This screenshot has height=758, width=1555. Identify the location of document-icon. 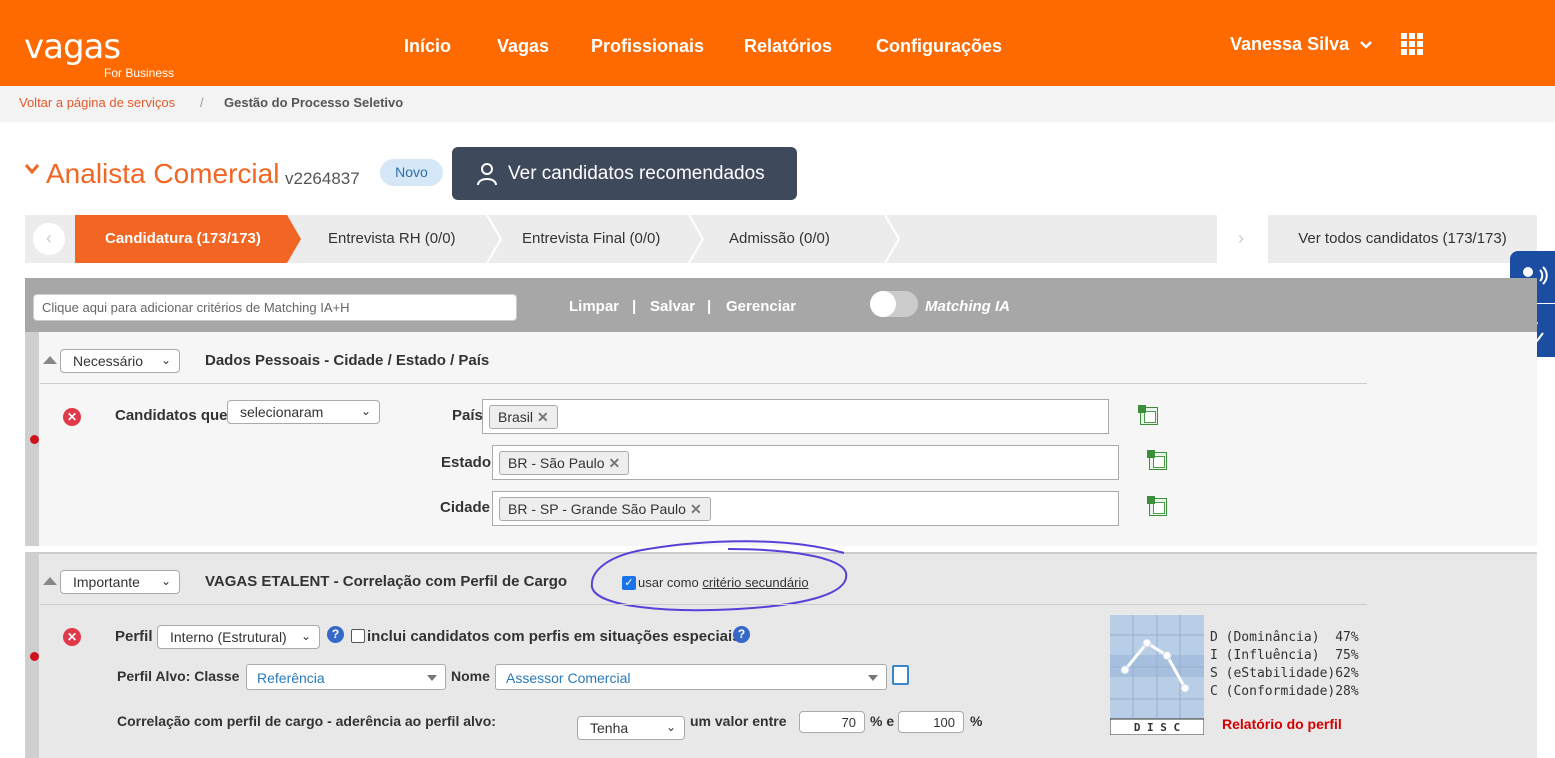
(900, 675).